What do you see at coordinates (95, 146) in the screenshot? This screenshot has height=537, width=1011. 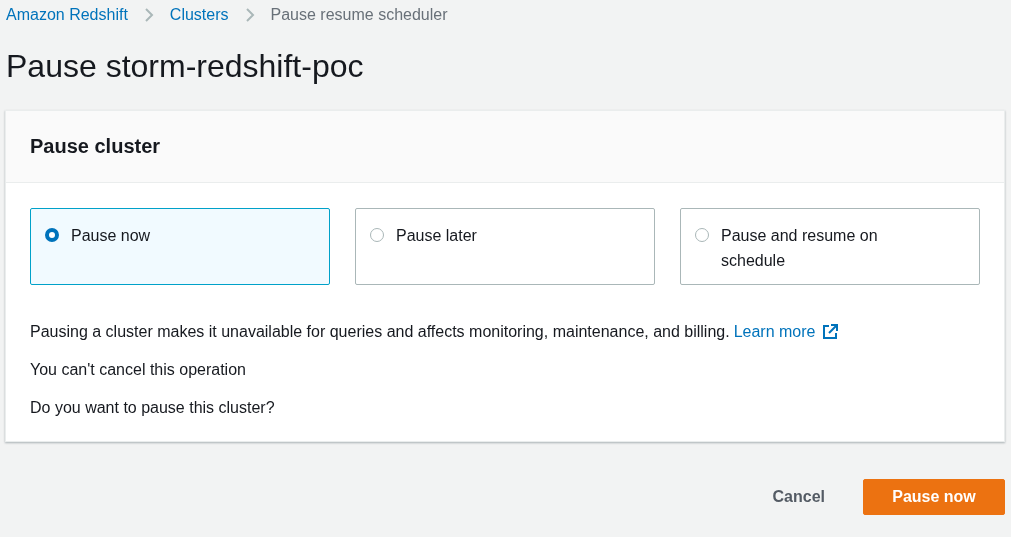 I see `panel-title: Pause cluster` at bounding box center [95, 146].